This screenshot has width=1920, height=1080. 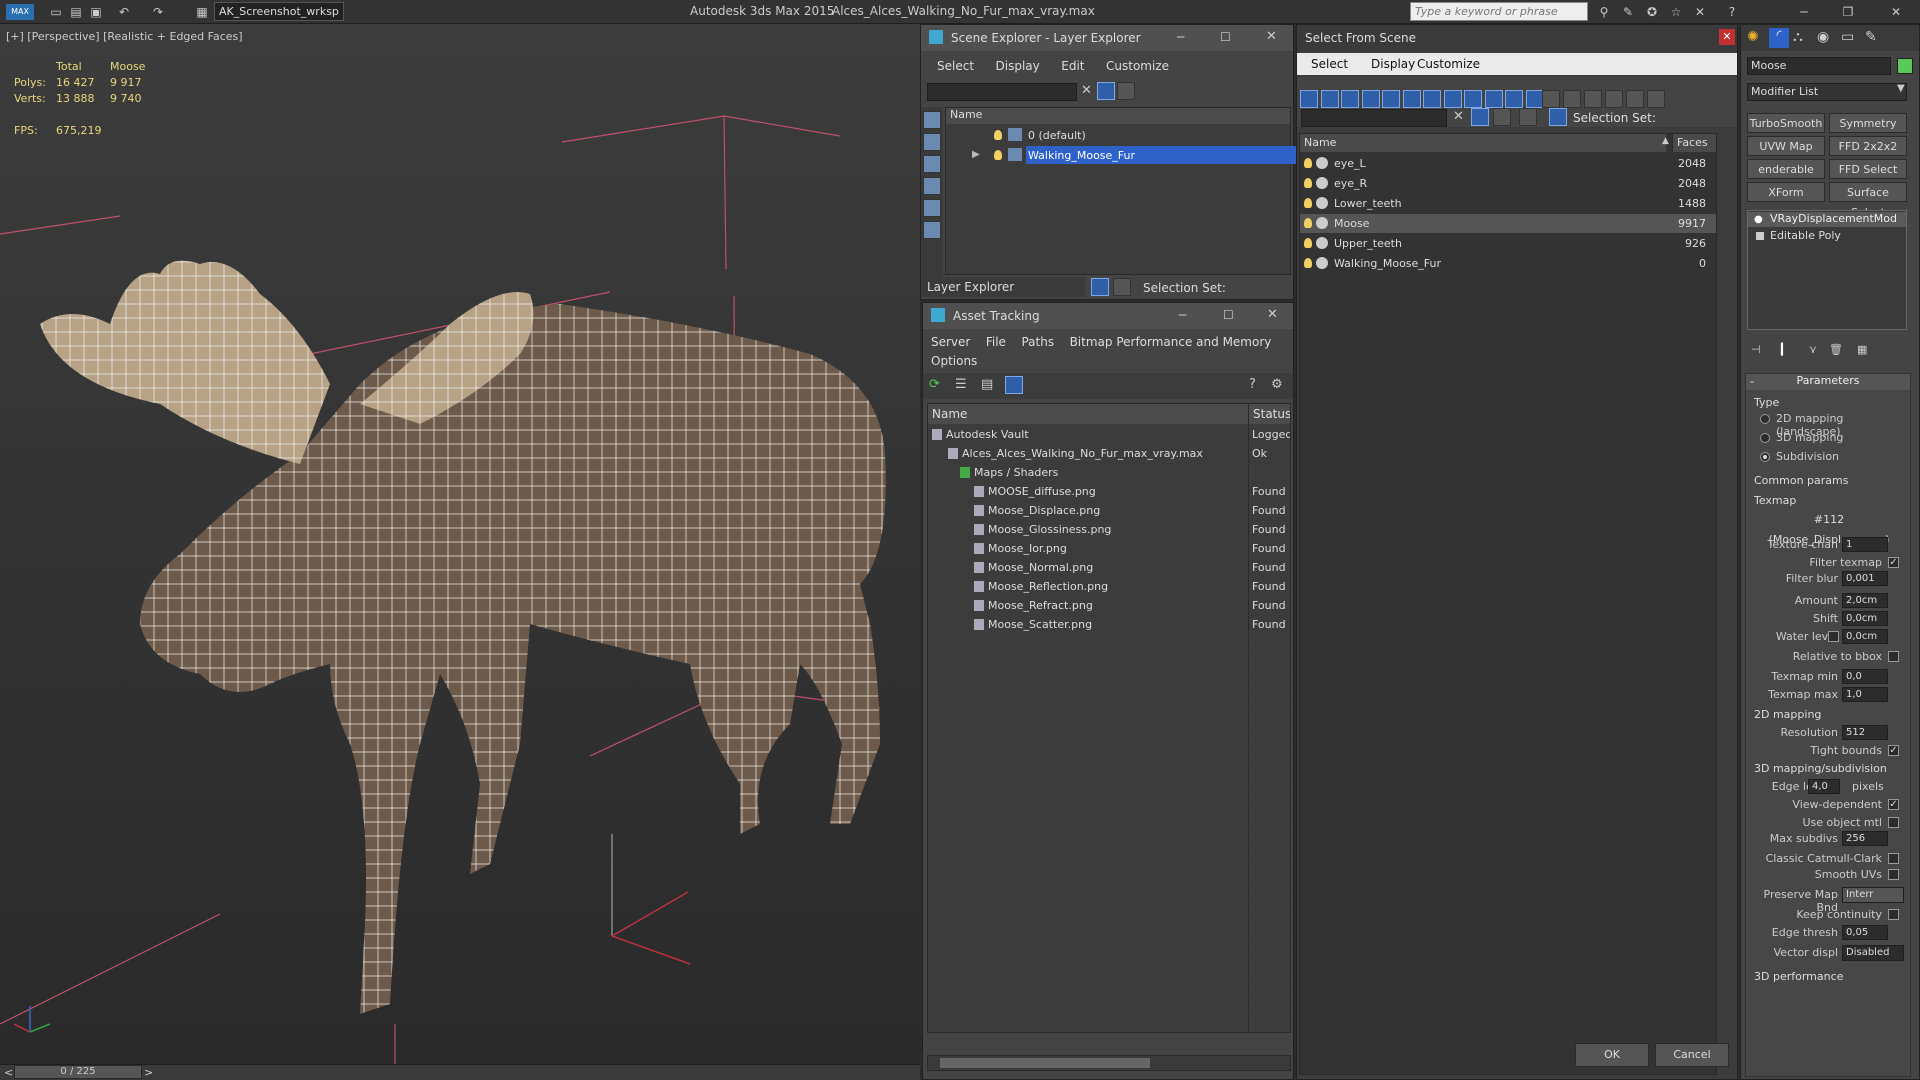 What do you see at coordinates (955, 66) in the screenshot?
I see `se-menu-select: Select` at bounding box center [955, 66].